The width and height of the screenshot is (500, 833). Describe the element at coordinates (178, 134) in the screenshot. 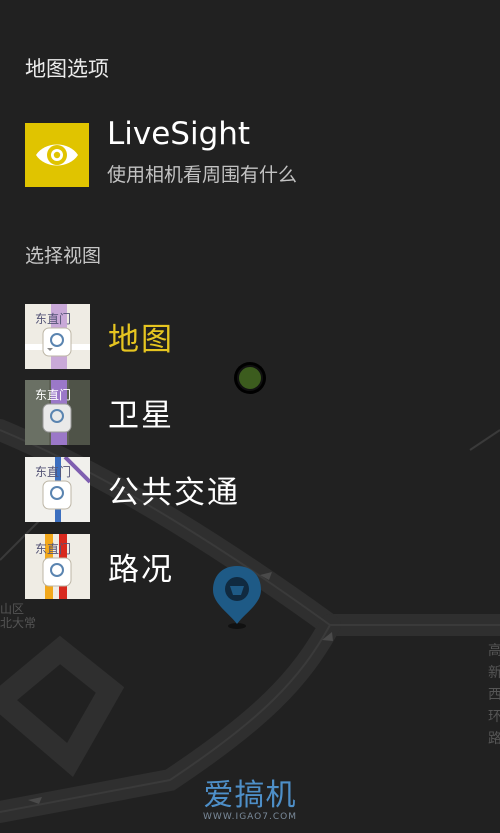

I see `livesight-title: LiveSight` at that location.